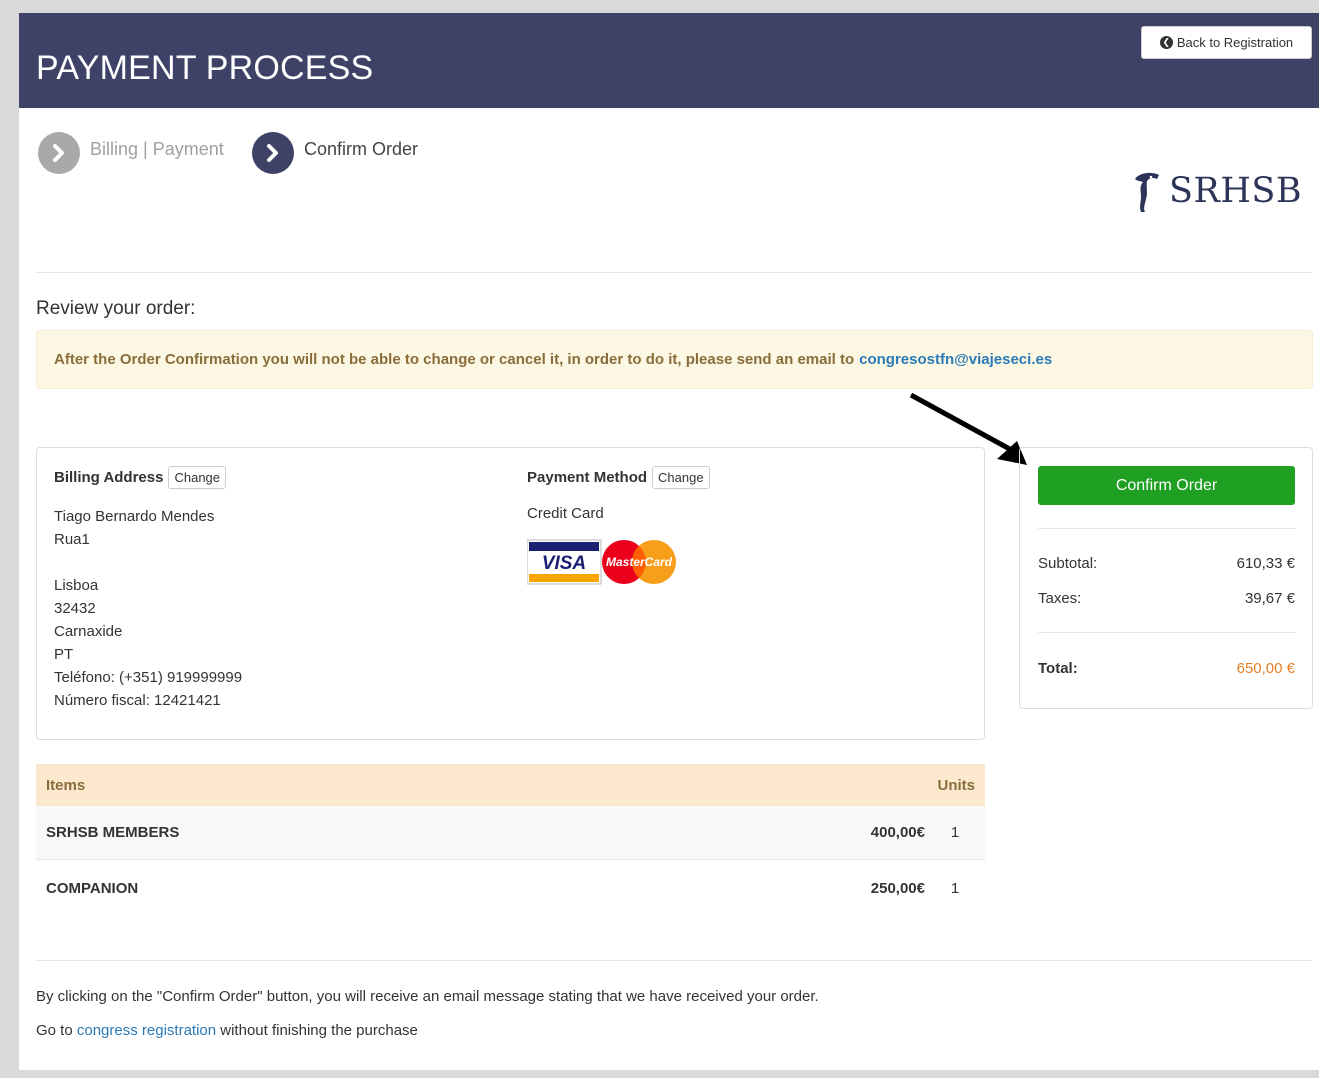 The image size is (1319, 1078). Describe the element at coordinates (197, 477) in the screenshot. I see `change-billing-button: Change` at that location.